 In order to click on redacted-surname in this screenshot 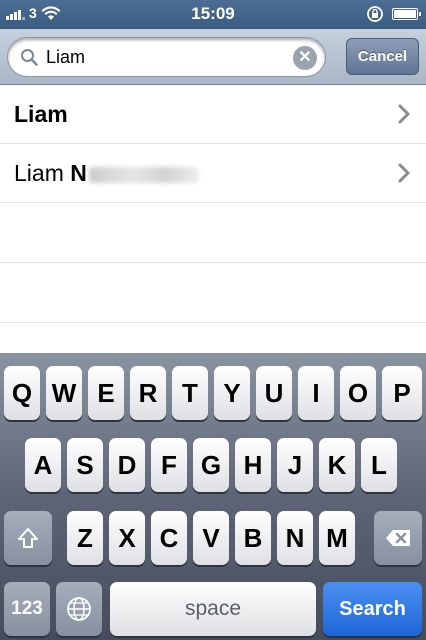, I will do `click(143, 174)`.